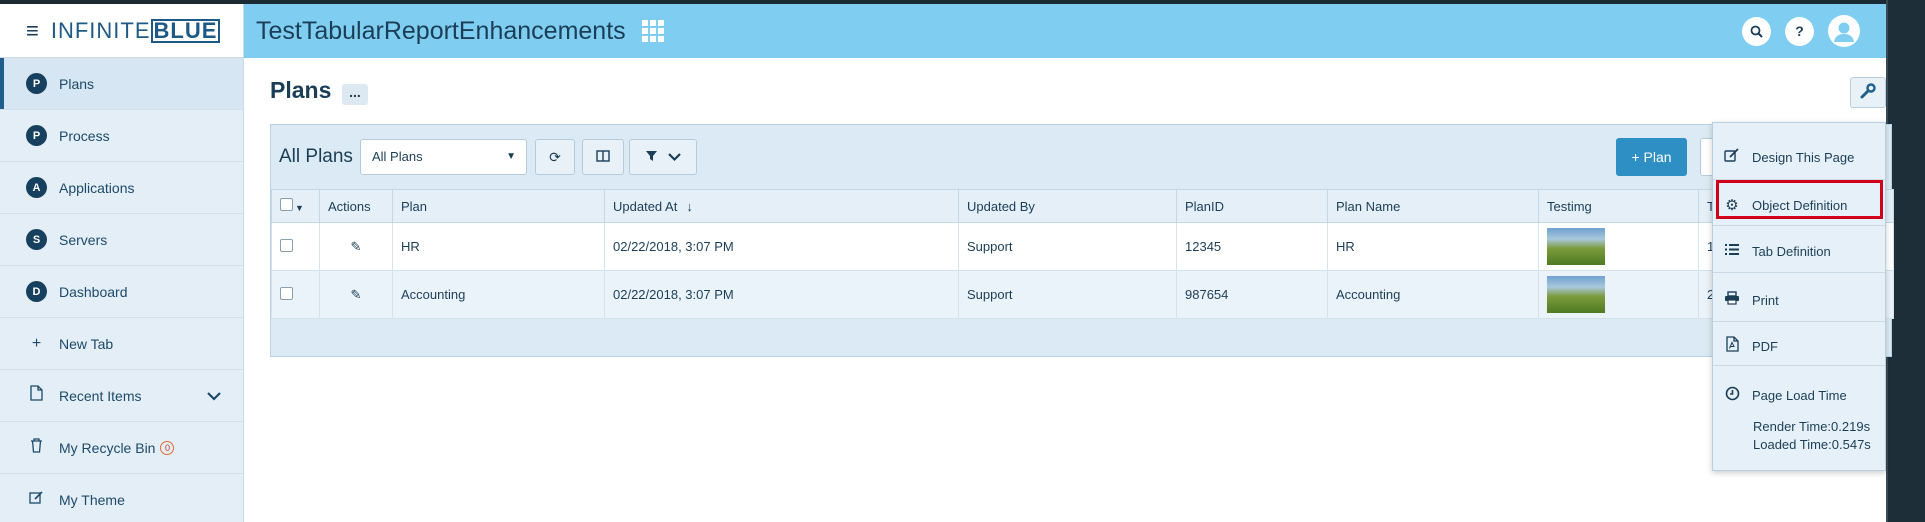 The image size is (1925, 522). What do you see at coordinates (498, 206) in the screenshot?
I see `column-header: Plan` at bounding box center [498, 206].